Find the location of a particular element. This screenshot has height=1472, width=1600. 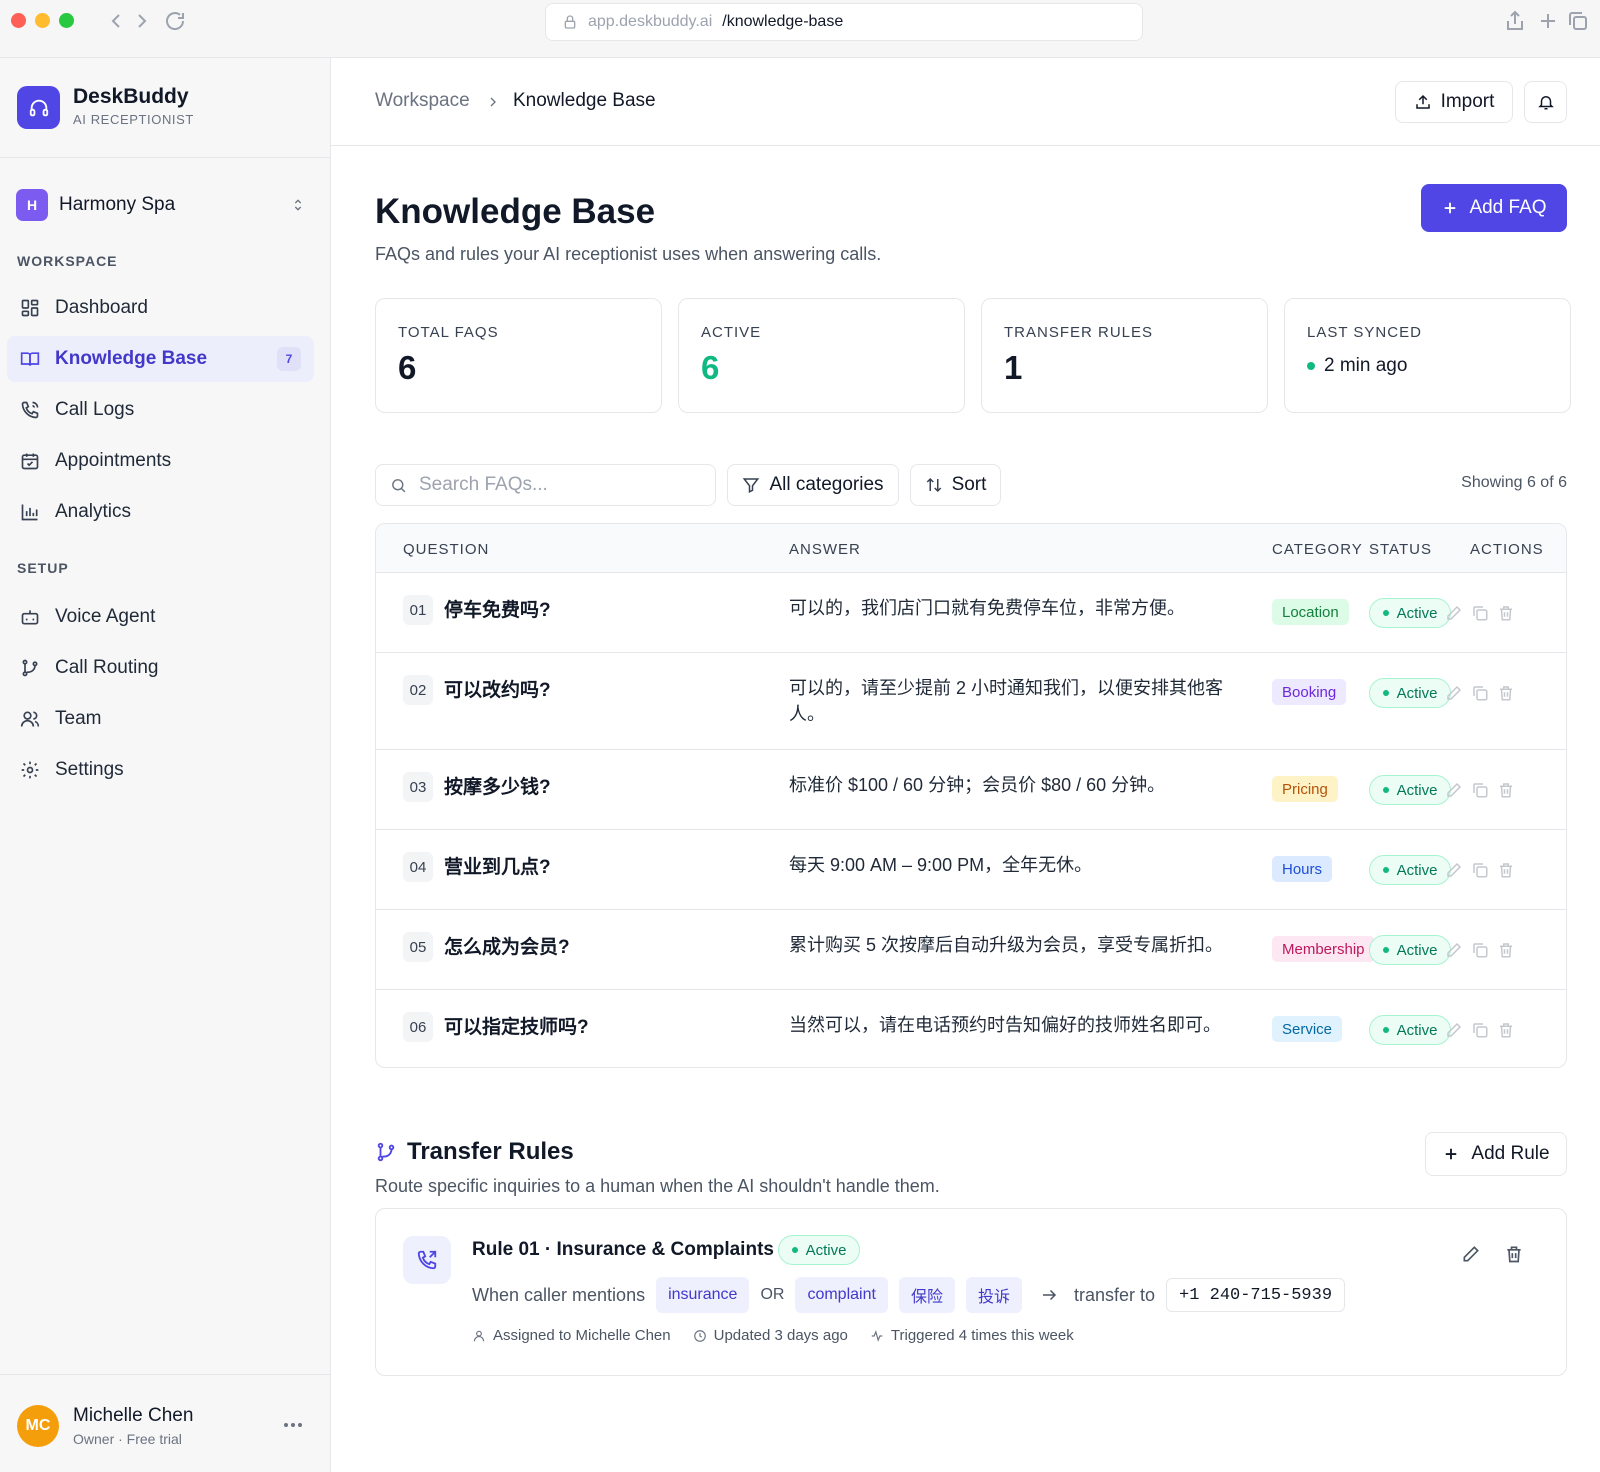

sidebar-item-settings: Settings is located at coordinates (160, 770).